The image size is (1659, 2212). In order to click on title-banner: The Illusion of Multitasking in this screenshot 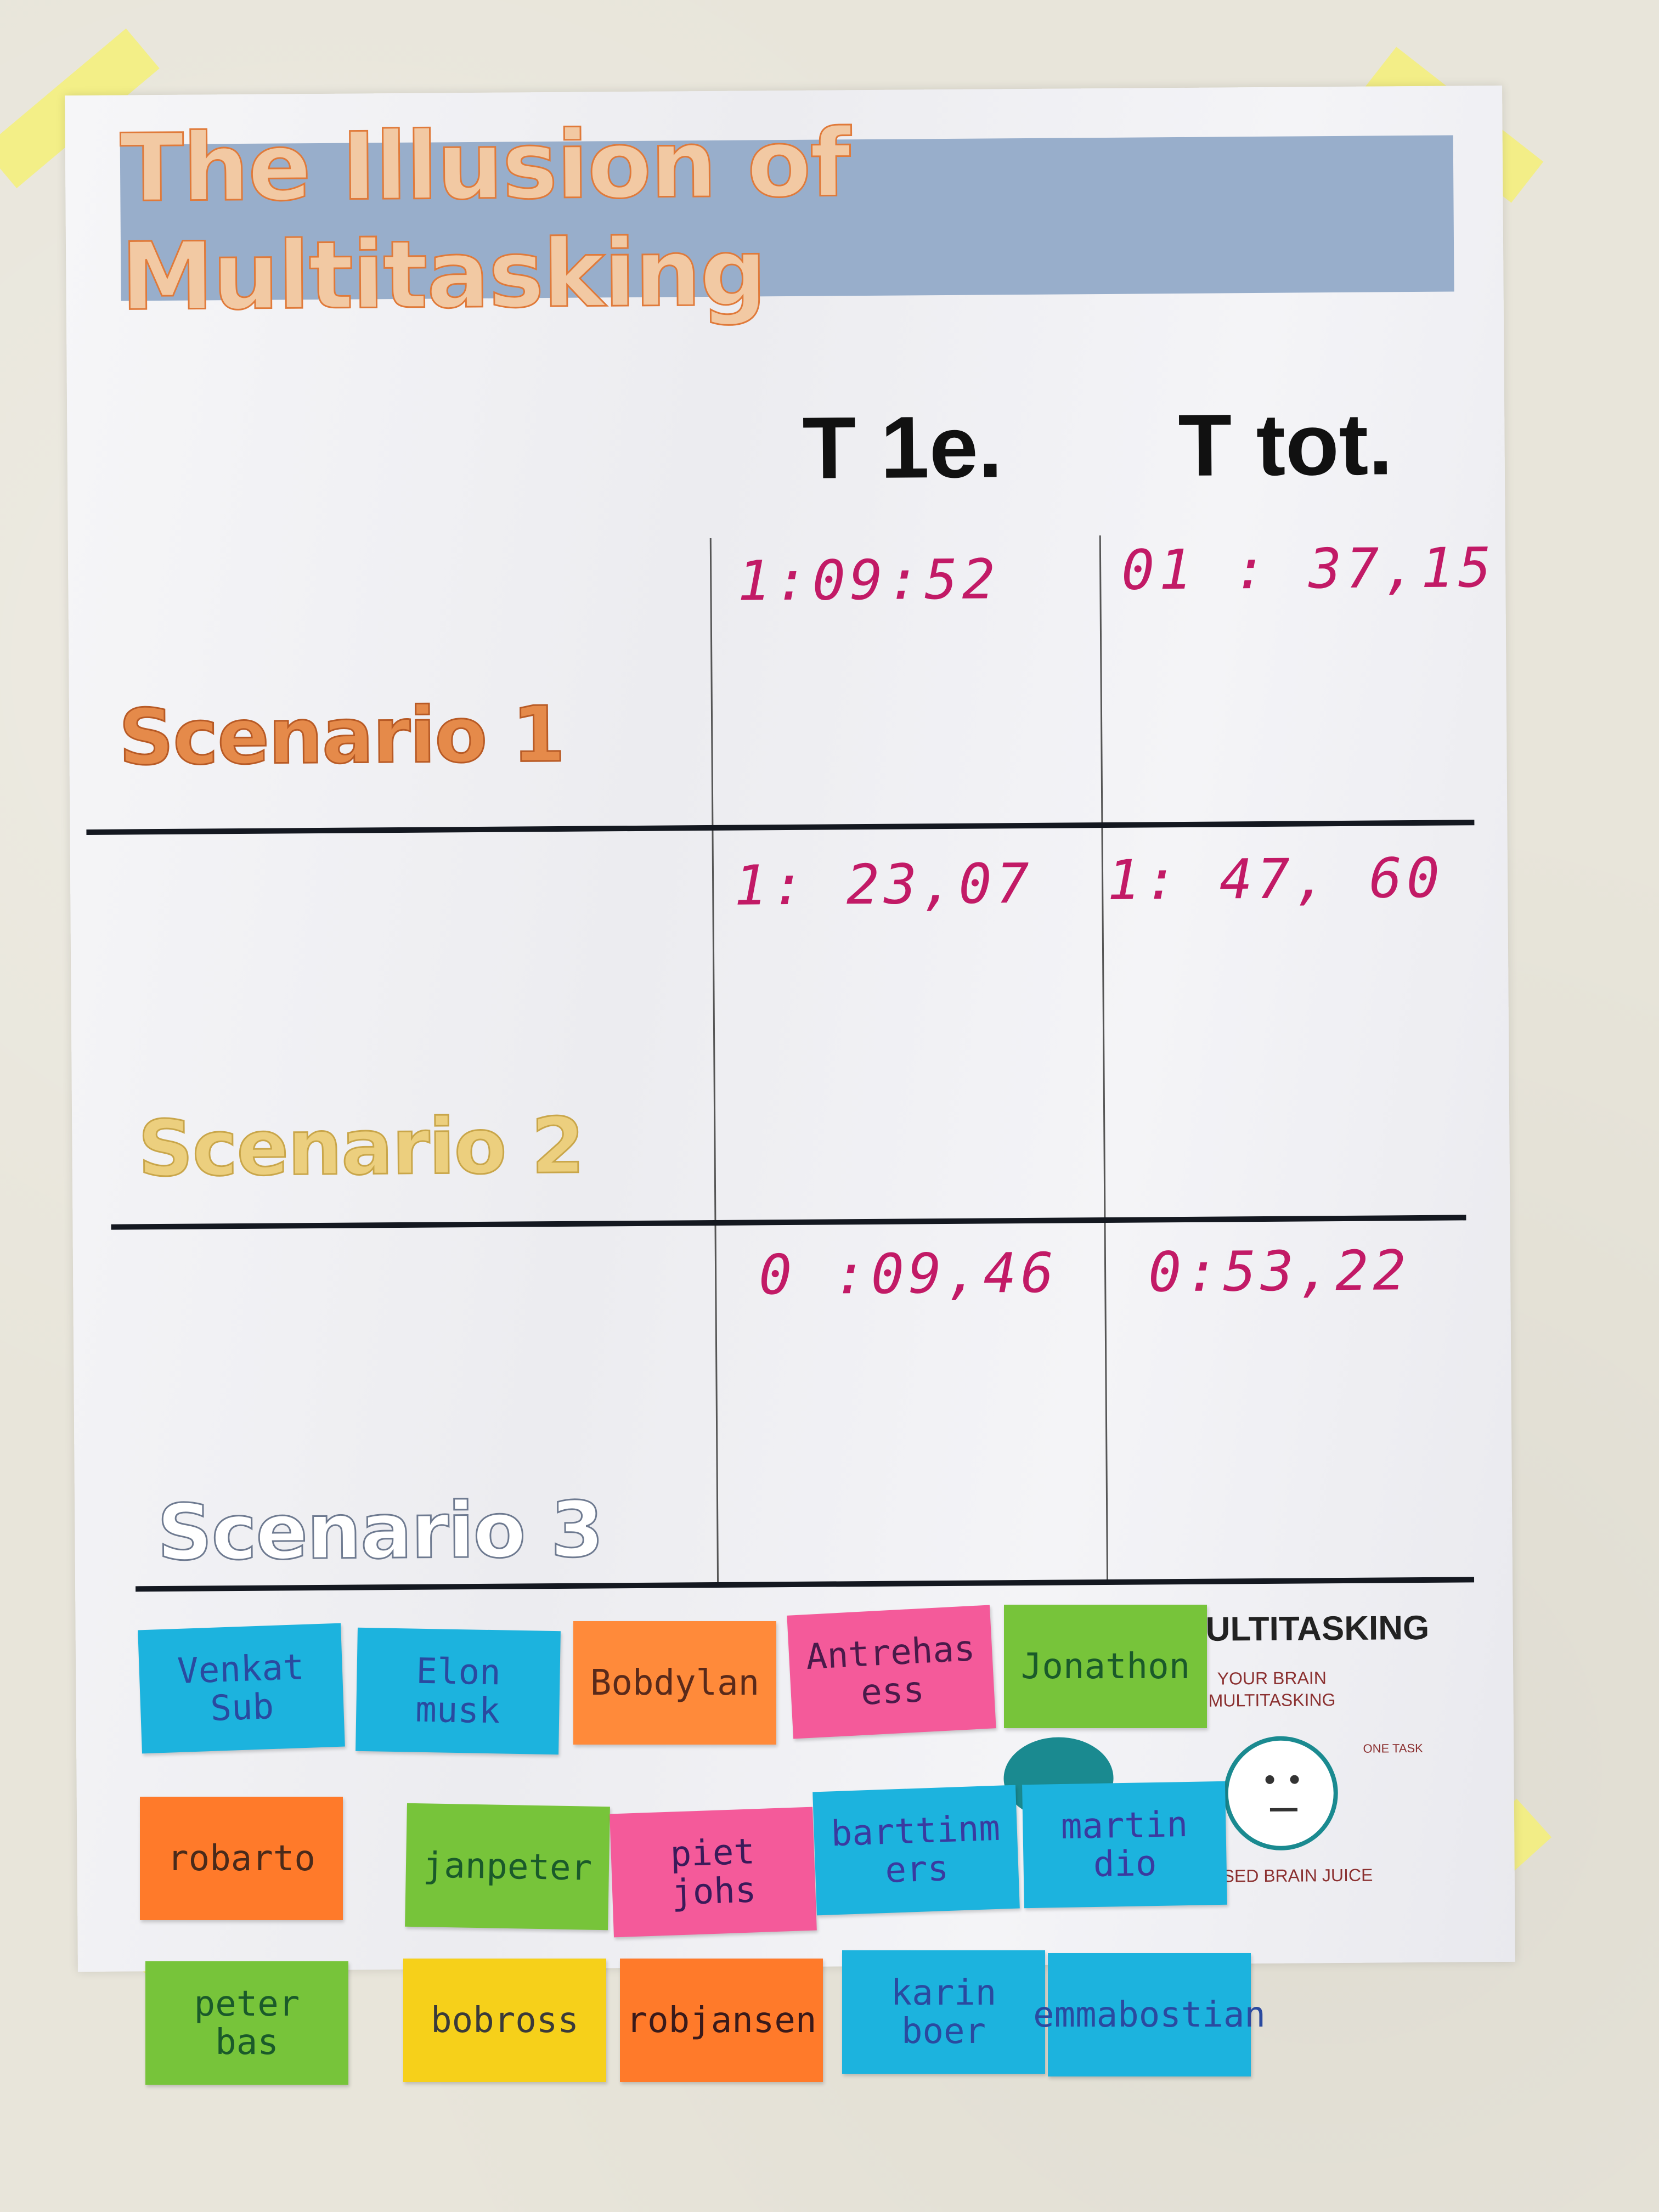, I will do `click(787, 220)`.